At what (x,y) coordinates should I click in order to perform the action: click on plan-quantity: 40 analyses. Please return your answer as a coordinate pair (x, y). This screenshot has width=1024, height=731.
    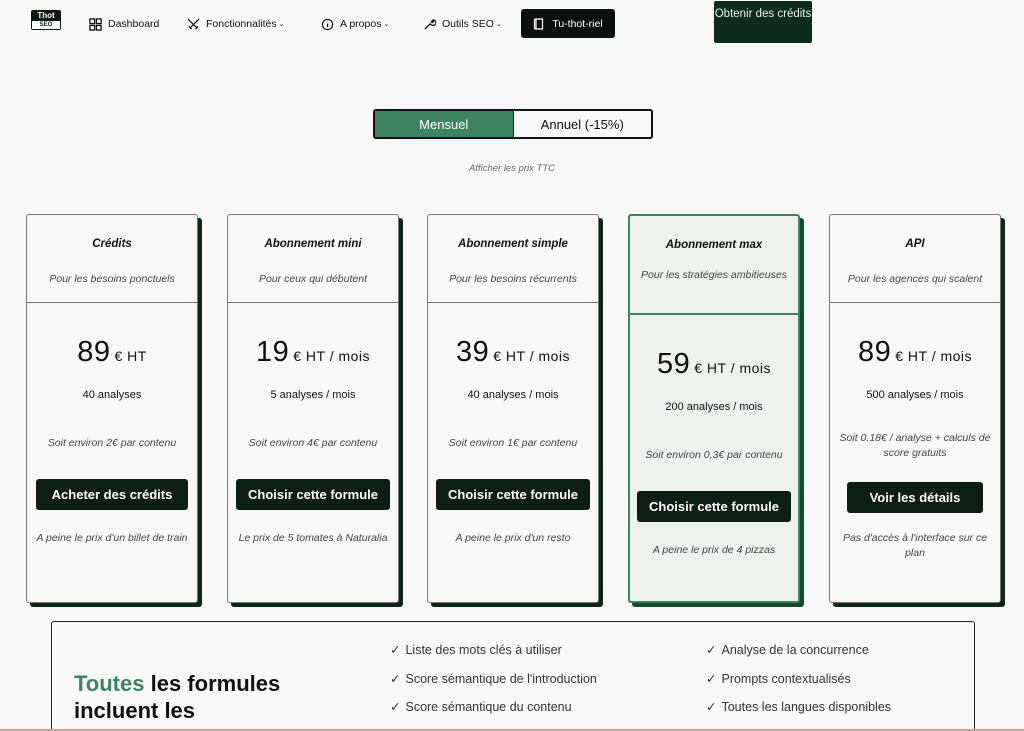
    Looking at the image, I should click on (112, 395).